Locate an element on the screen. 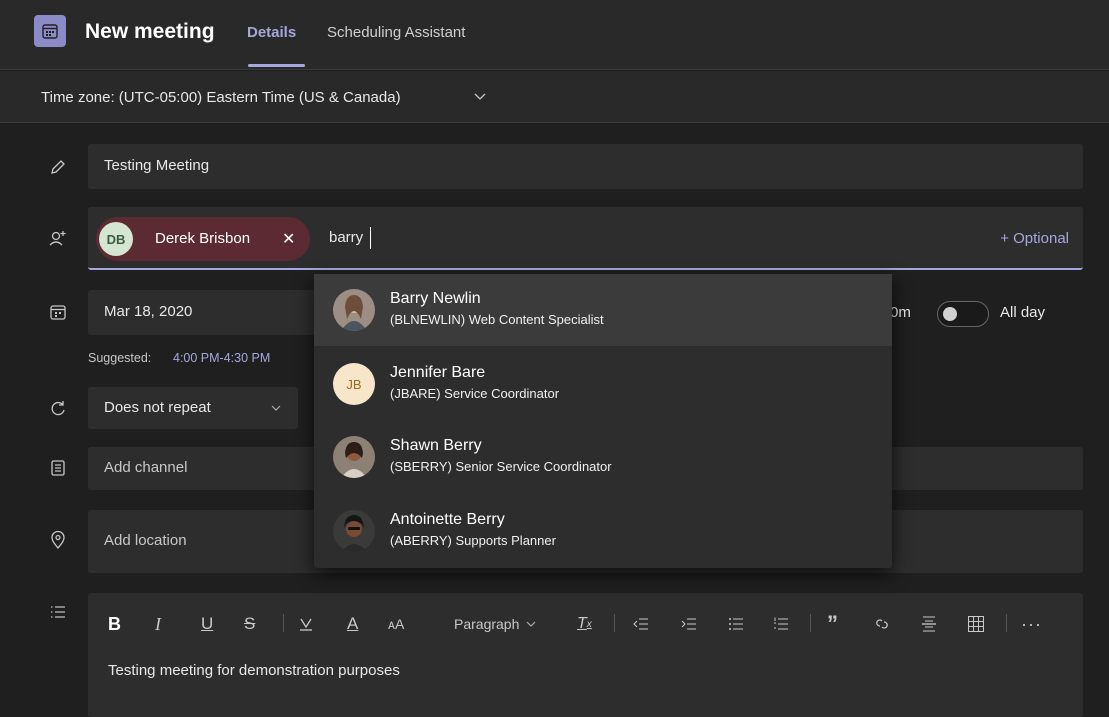  suggestion-name: Antoinette Berry is located at coordinates (447, 519).